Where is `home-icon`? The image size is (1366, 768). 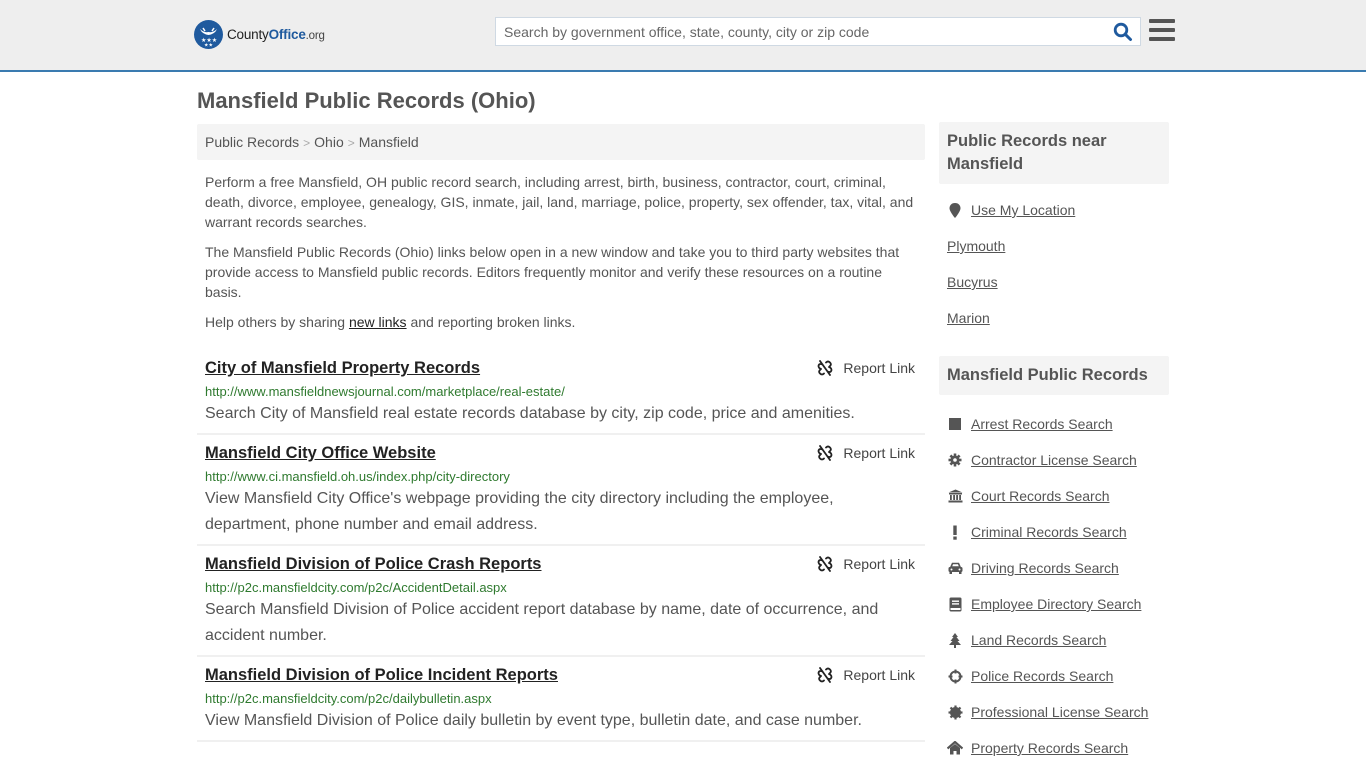
home-icon is located at coordinates (955, 748).